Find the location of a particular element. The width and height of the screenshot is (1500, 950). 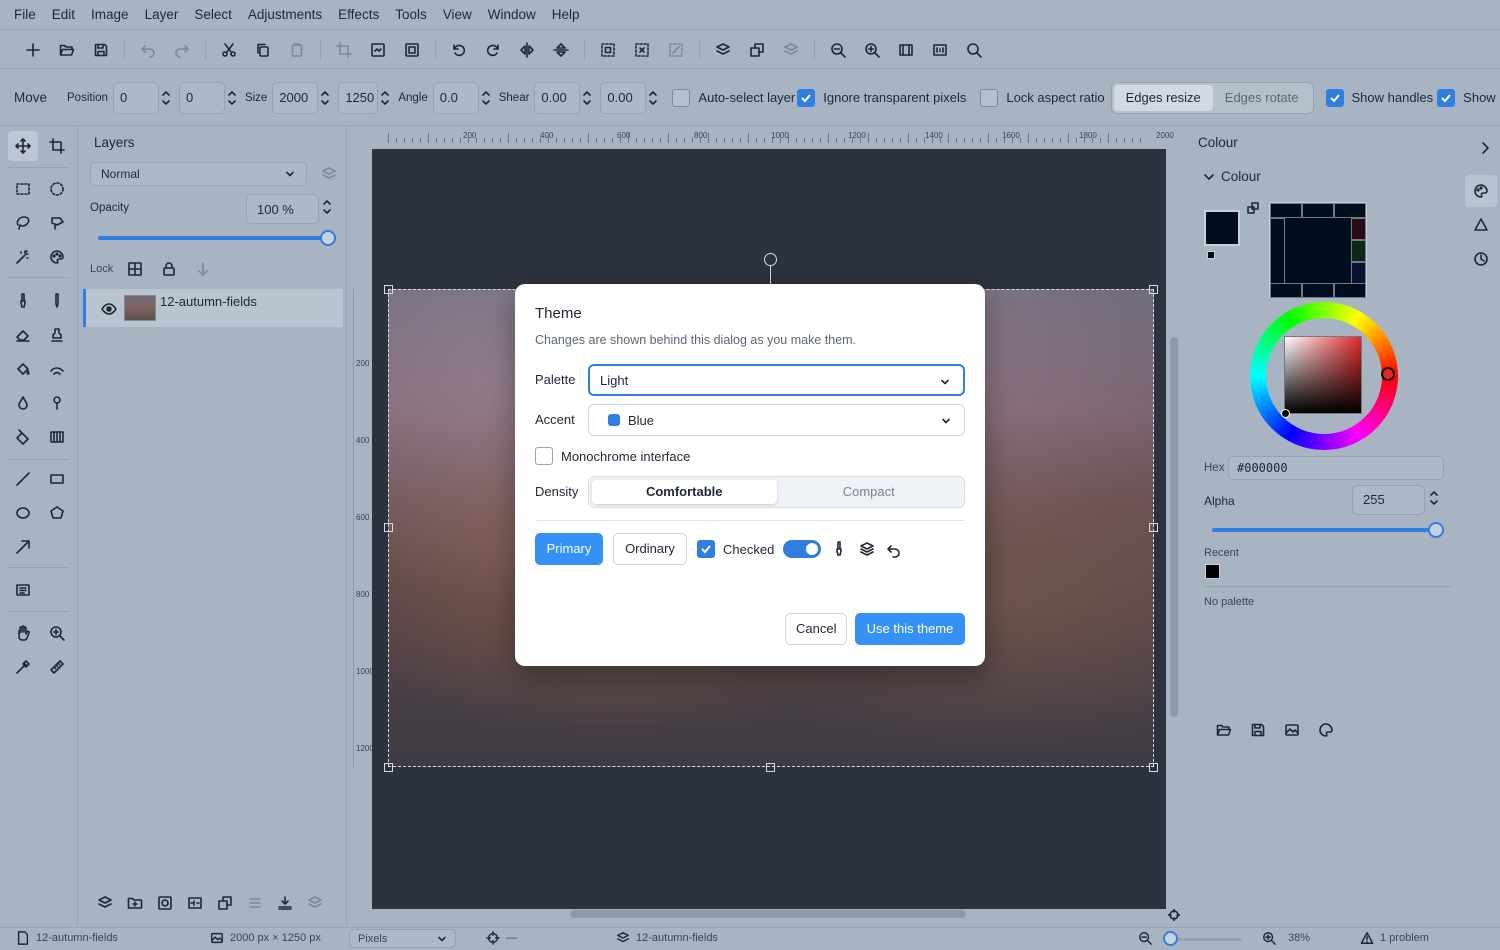

flatten-icon is located at coordinates (285, 903).